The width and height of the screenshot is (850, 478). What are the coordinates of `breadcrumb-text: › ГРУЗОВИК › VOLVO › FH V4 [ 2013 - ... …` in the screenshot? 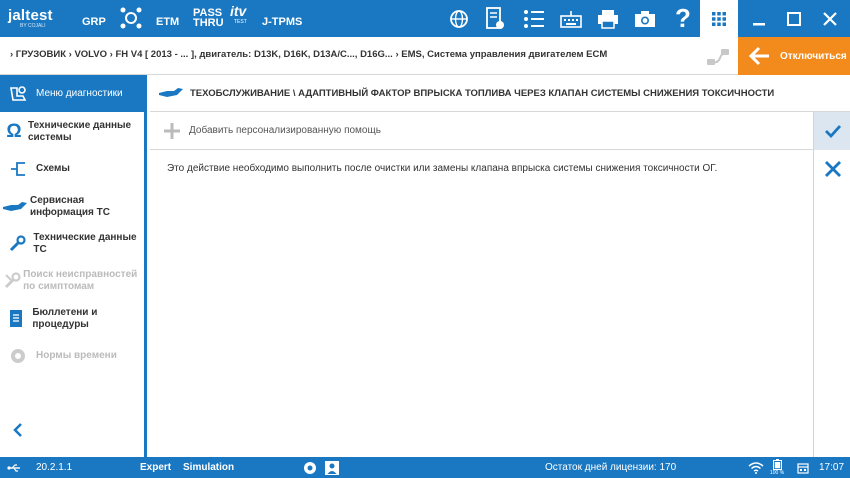 It's located at (309, 54).